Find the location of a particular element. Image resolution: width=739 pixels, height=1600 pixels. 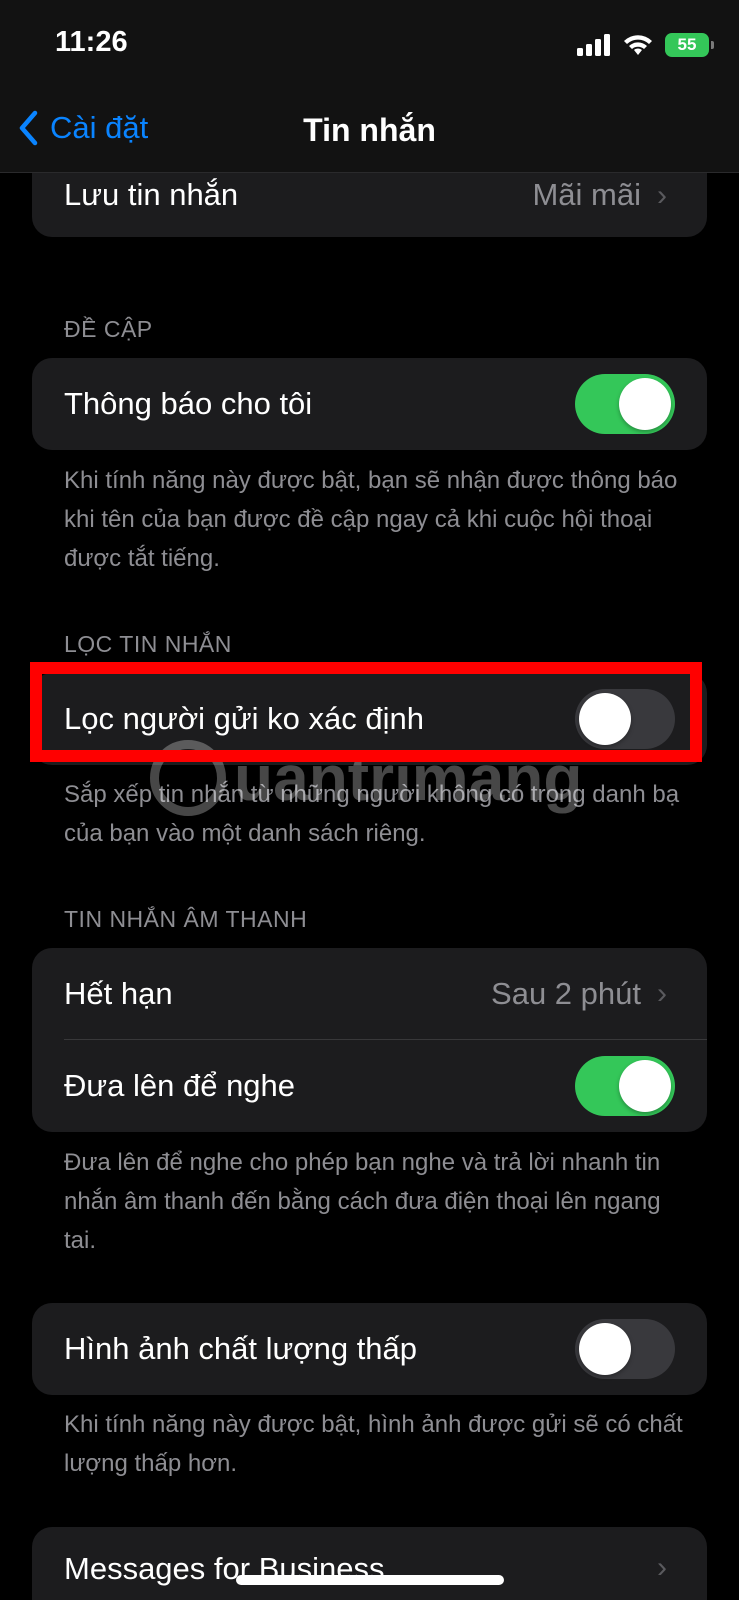

watermark: uantrimang is located at coordinates (366, 778).